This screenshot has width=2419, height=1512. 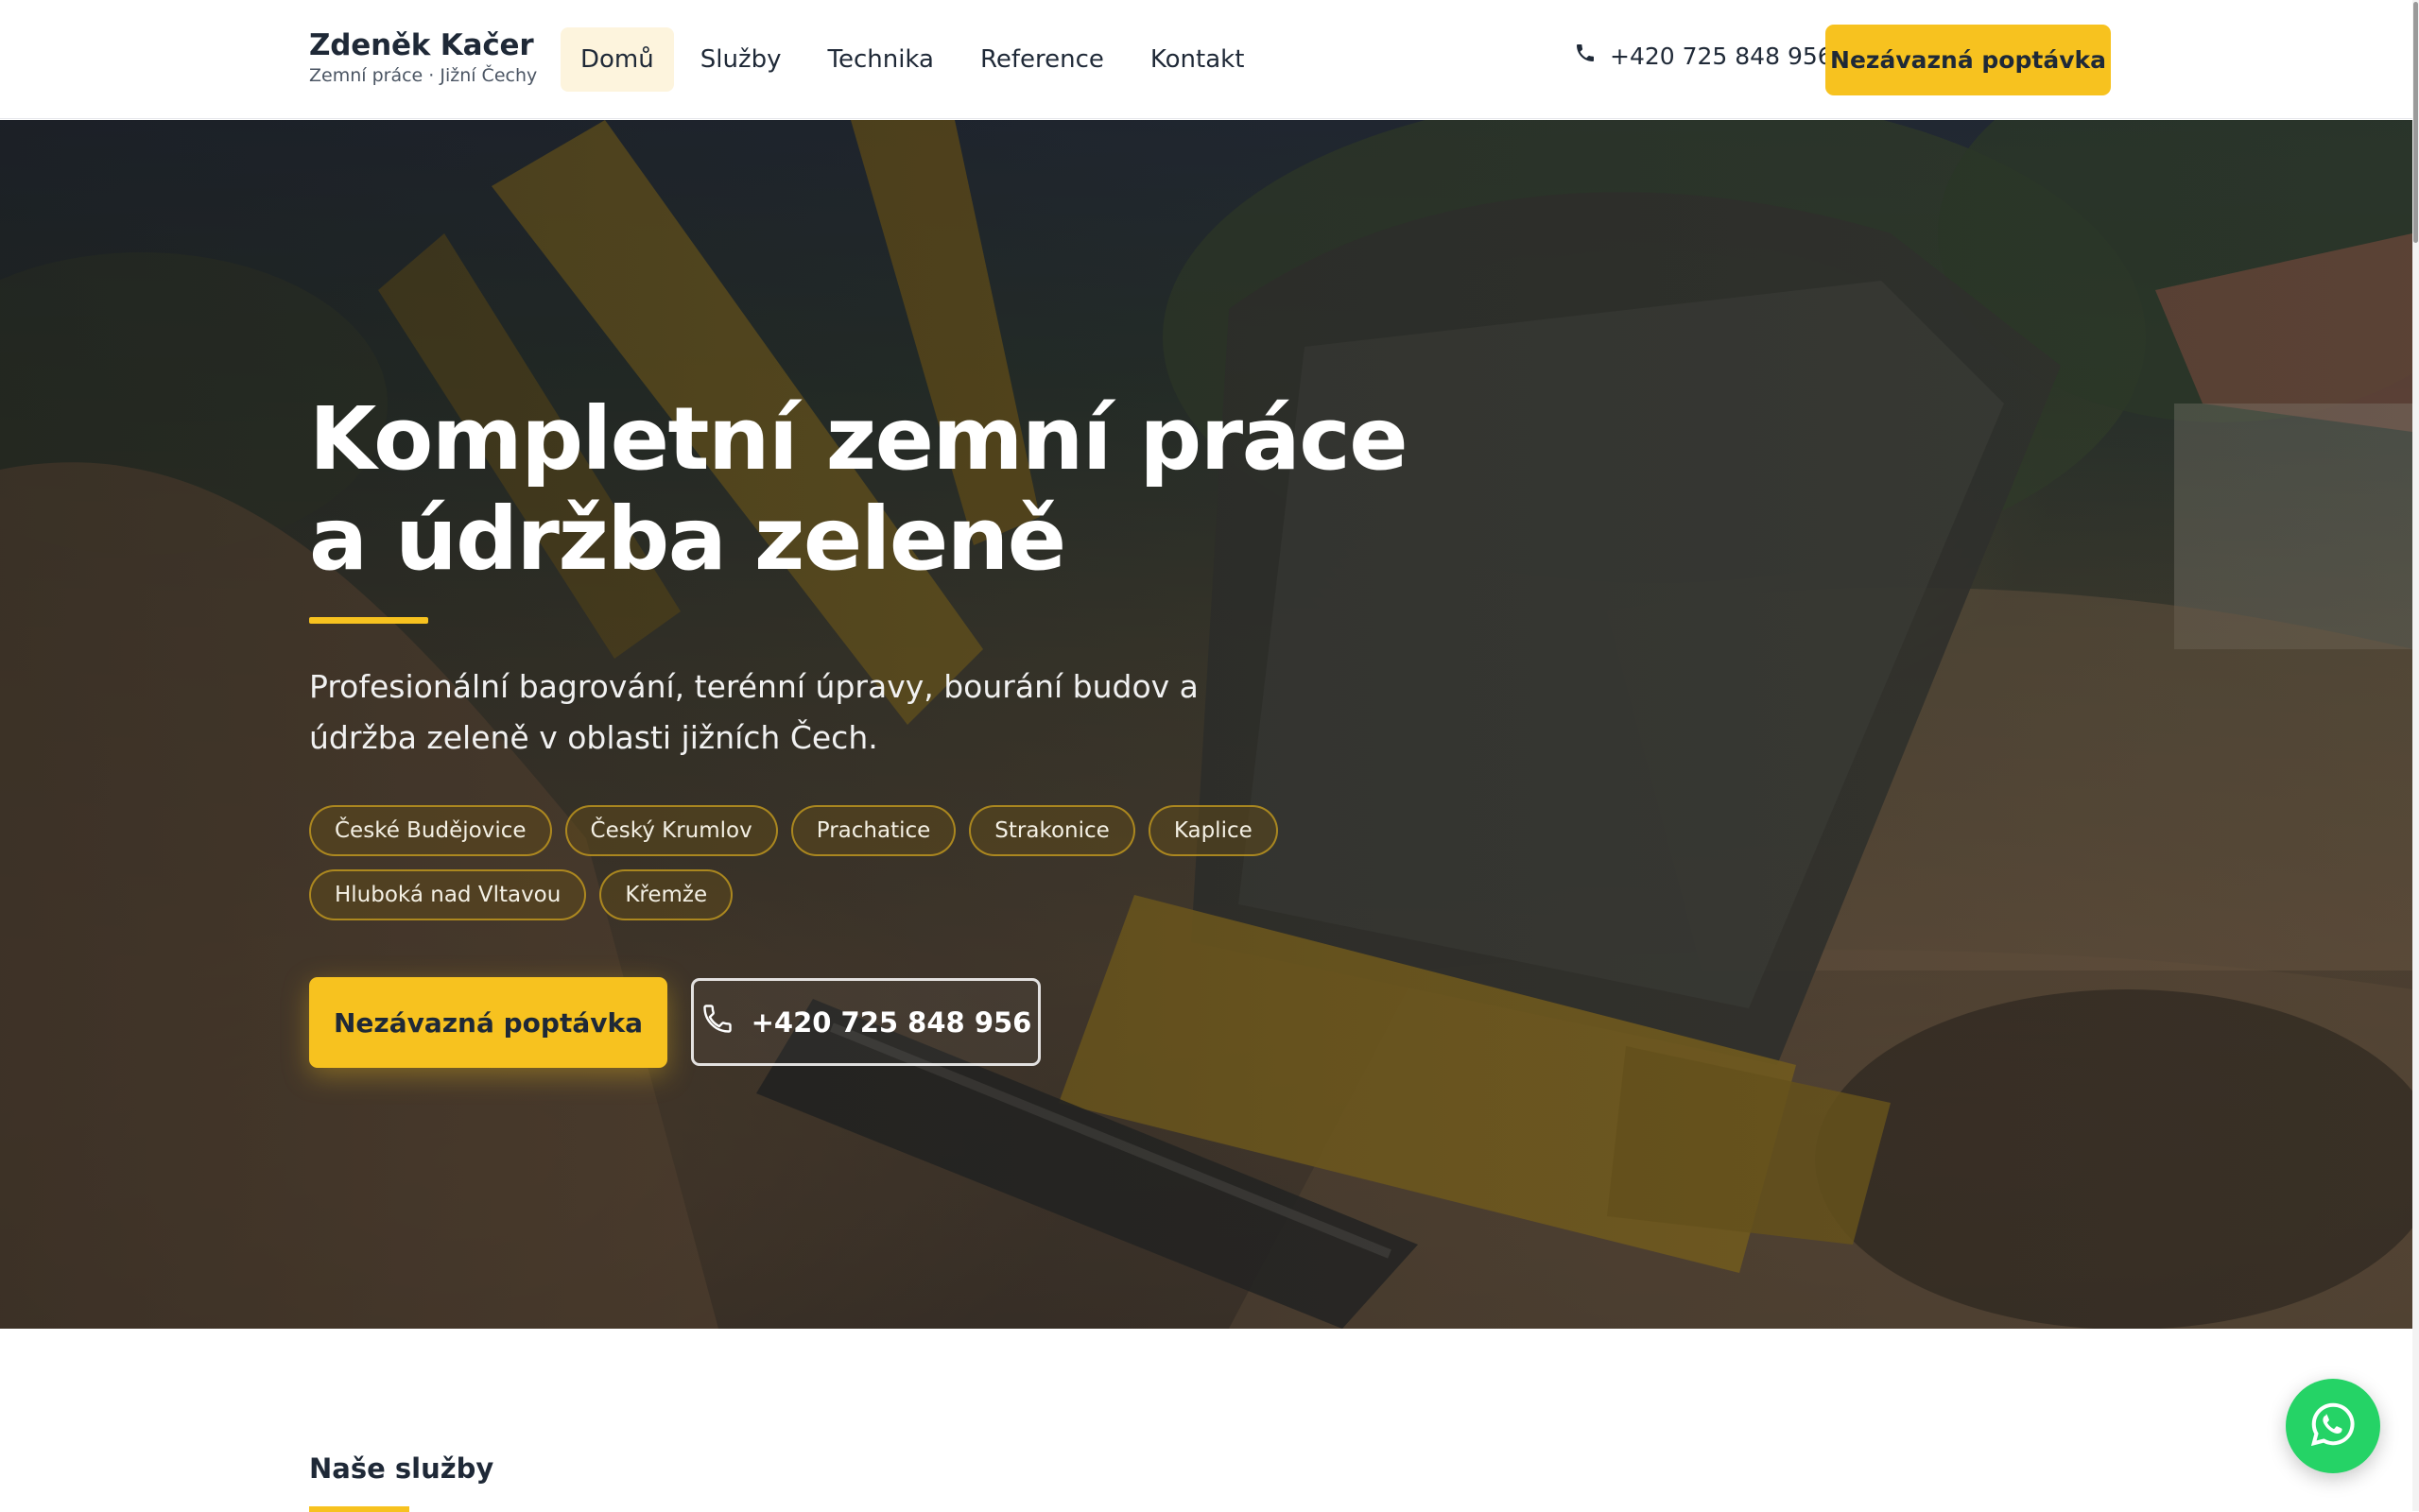 I want to click on hero-phone-button: +420 725 848 956, so click(x=866, y=1022).